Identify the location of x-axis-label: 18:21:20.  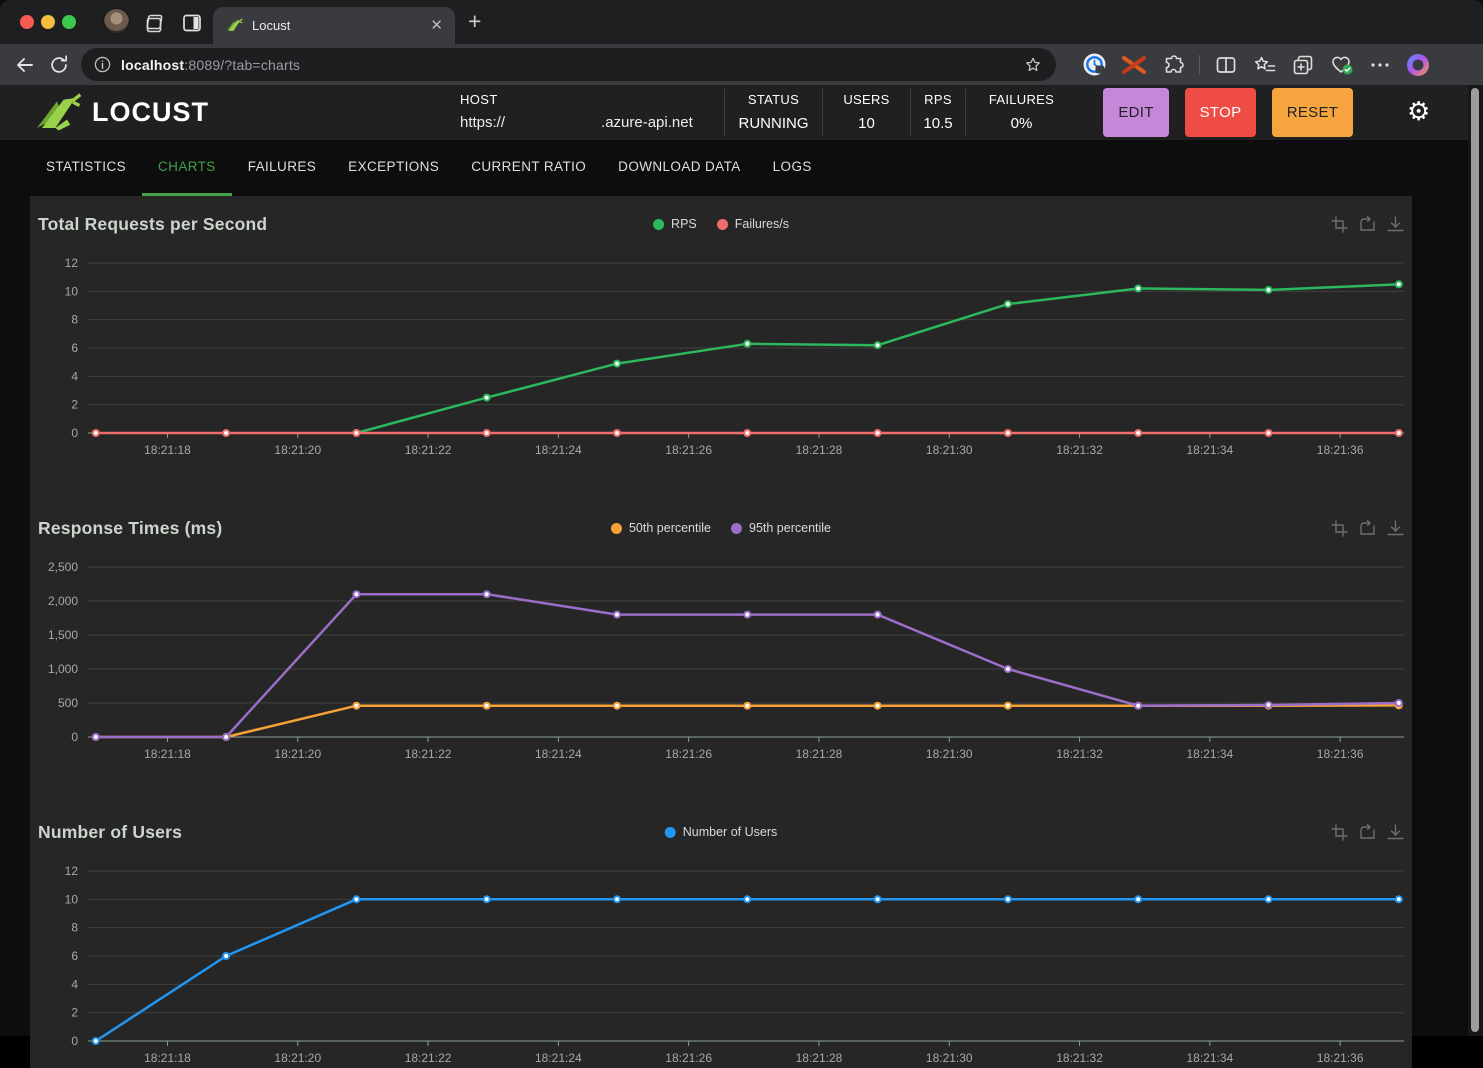
(297, 1058).